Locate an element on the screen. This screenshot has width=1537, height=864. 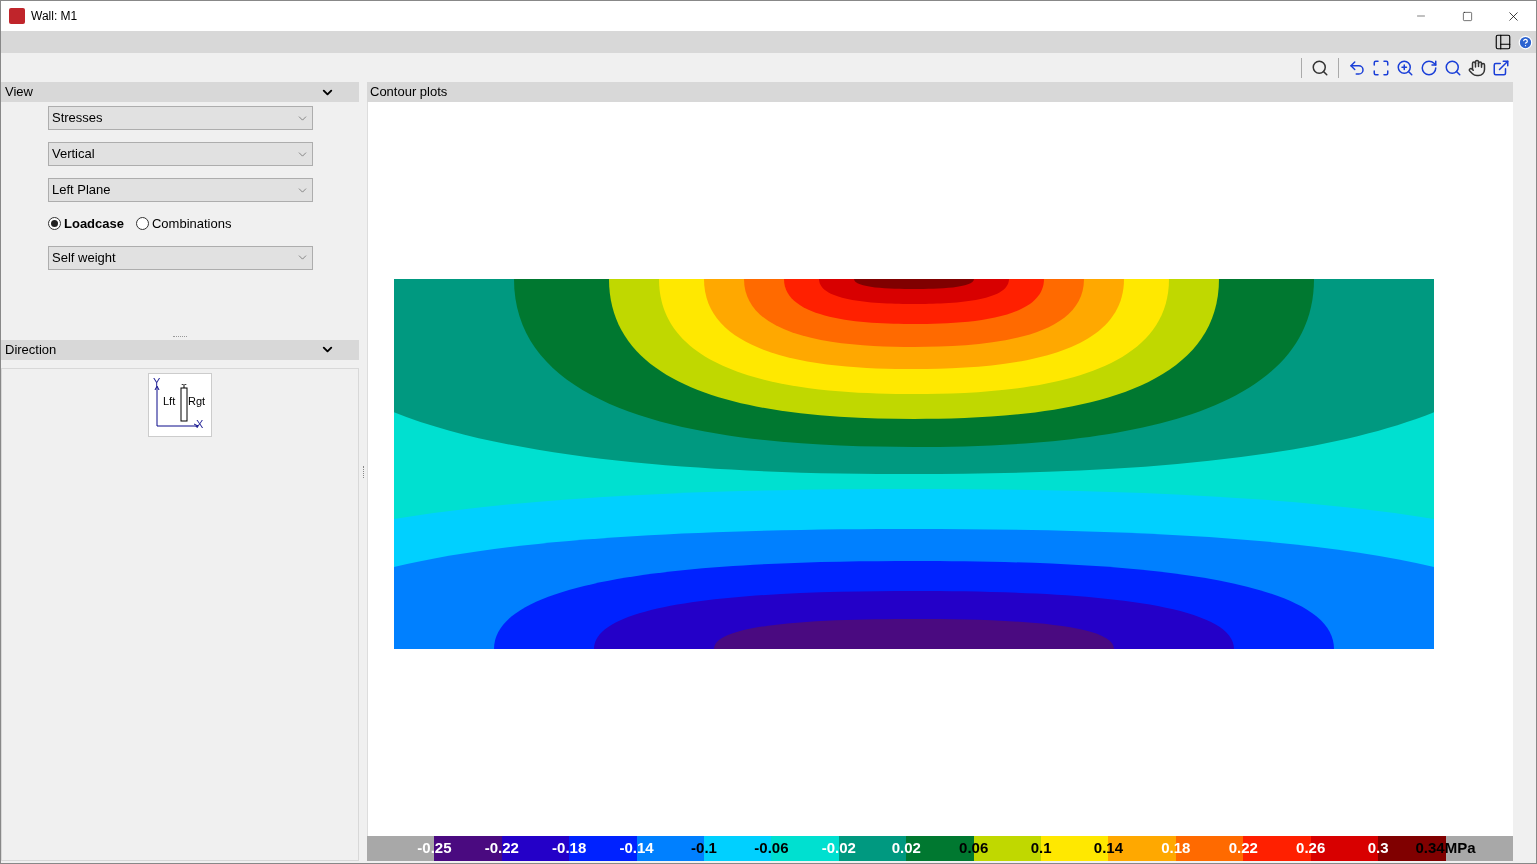
legend-label: 0.26 is located at coordinates (1311, 848).